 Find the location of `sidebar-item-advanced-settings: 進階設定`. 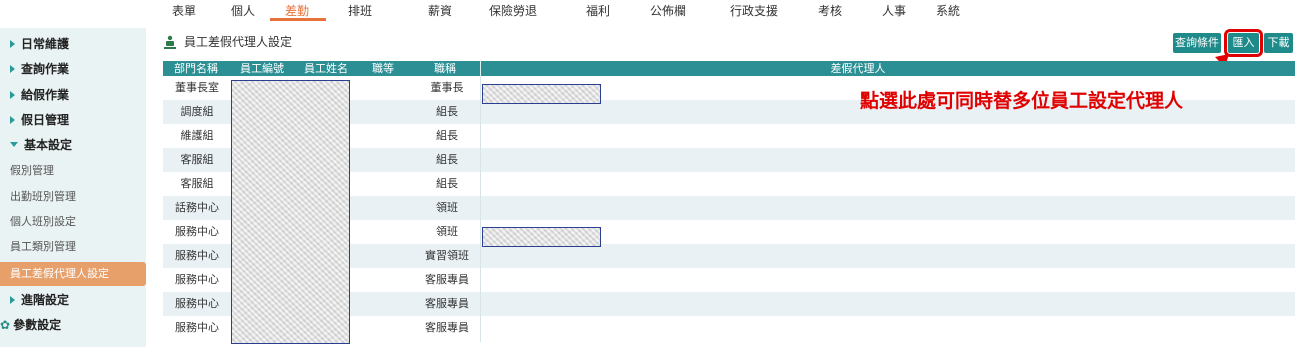

sidebar-item-advanced-settings: 進階設定 is located at coordinates (73, 300).